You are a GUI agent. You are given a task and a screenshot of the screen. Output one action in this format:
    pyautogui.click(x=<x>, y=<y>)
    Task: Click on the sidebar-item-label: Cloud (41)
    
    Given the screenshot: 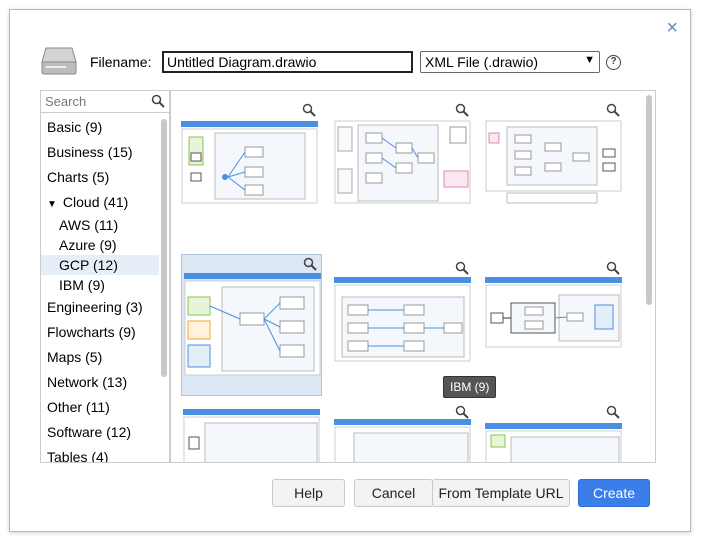 What is the action you would take?
    pyautogui.click(x=95, y=202)
    